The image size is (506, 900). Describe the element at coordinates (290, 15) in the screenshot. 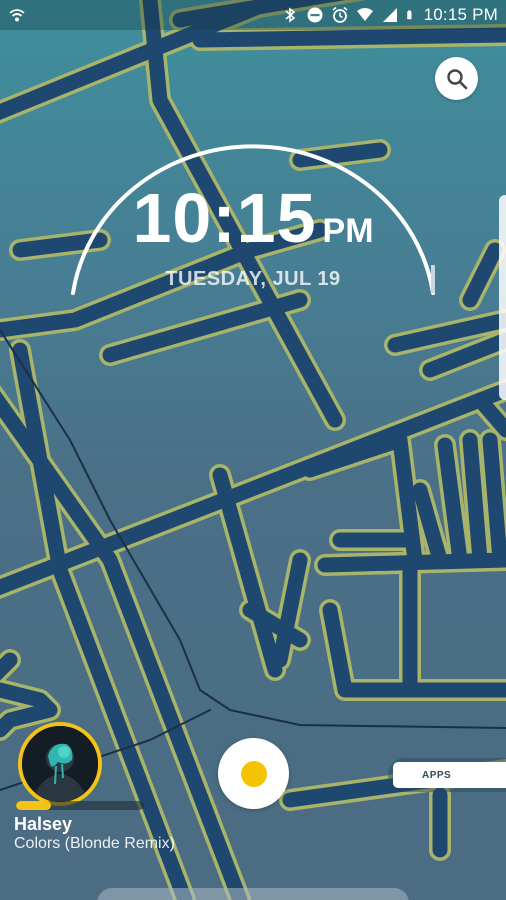

I see `bluetooth-icon` at that location.